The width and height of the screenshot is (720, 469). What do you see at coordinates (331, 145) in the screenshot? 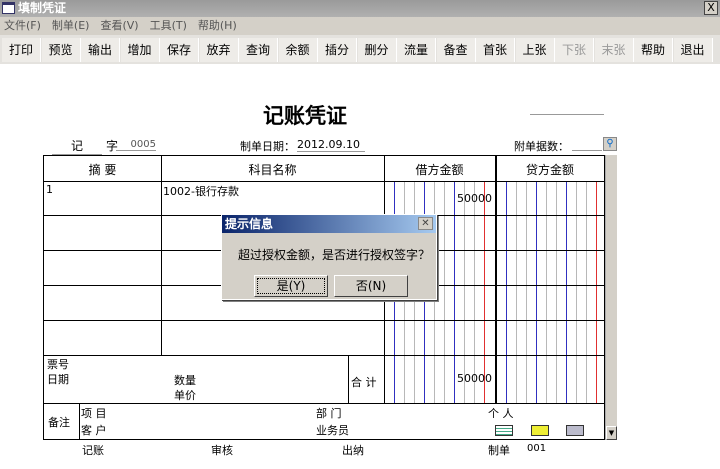
I see `date-field: 2012.09.10` at bounding box center [331, 145].